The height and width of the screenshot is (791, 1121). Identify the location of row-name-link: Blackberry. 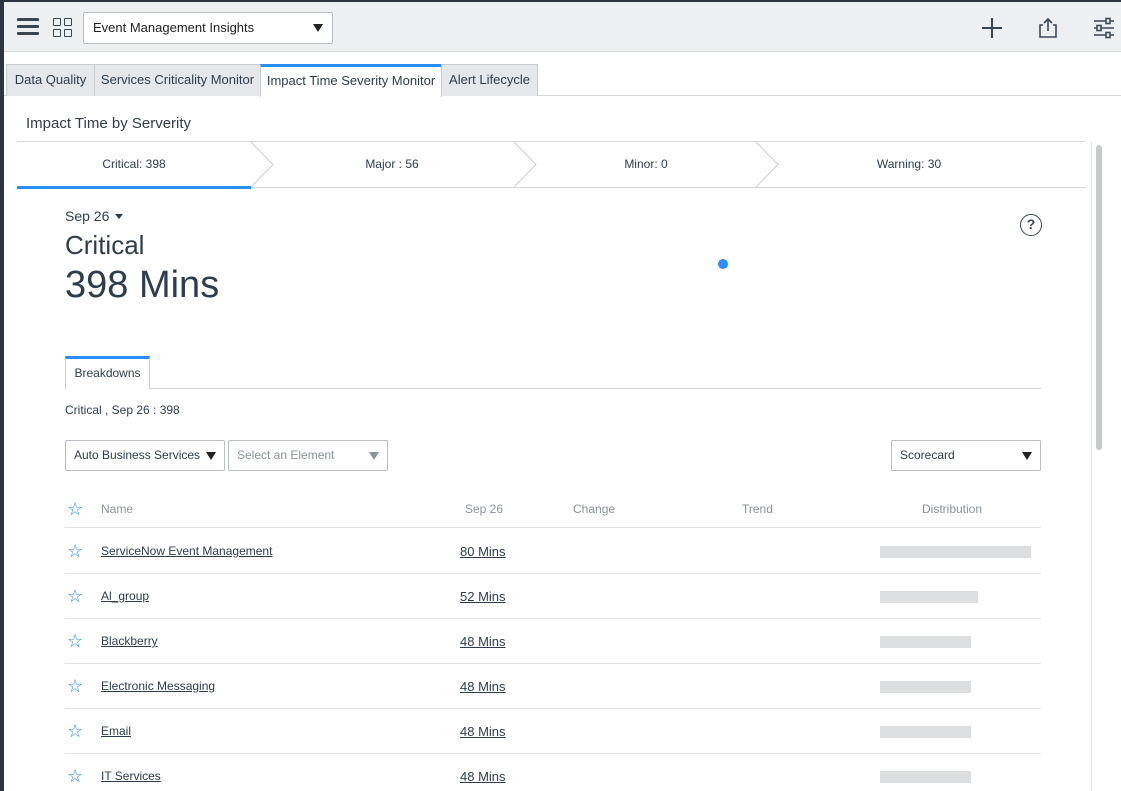
(129, 641).